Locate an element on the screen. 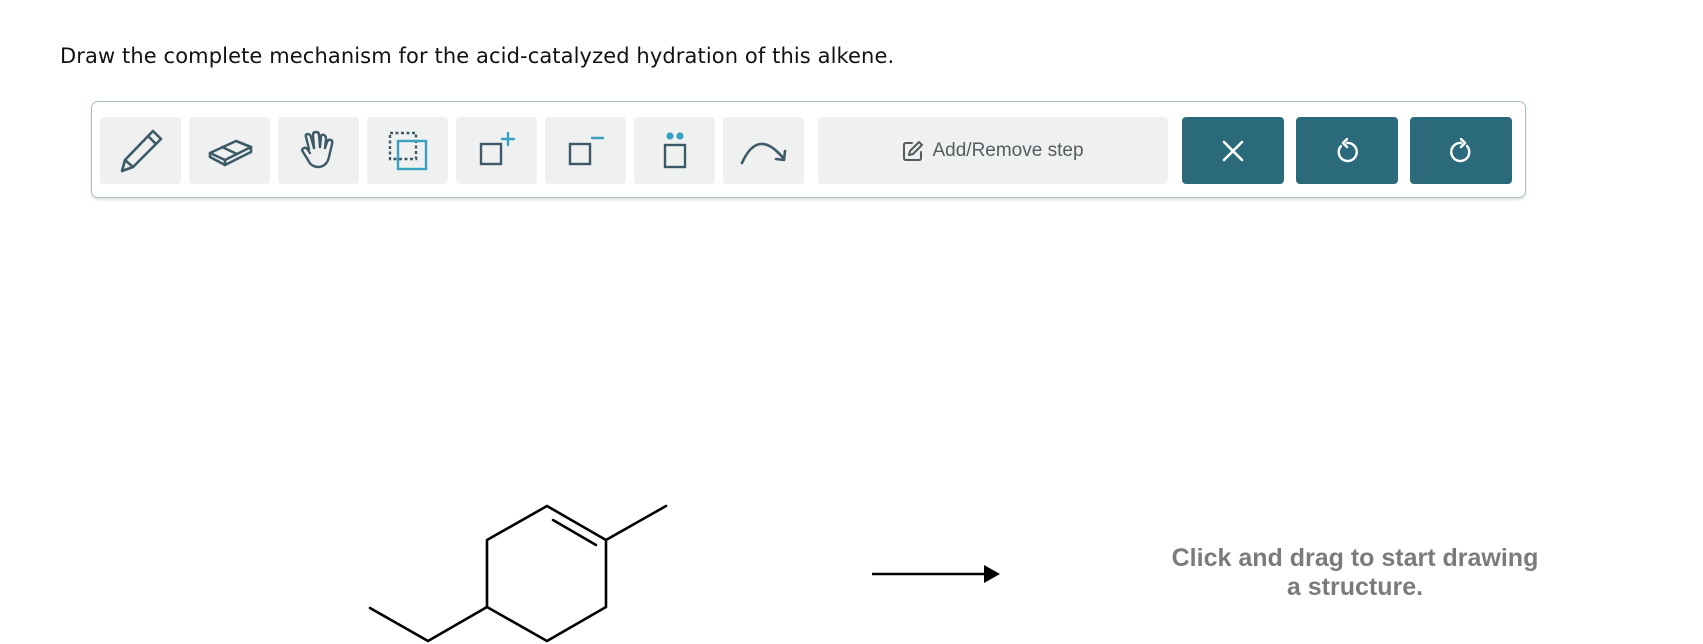 The image size is (1703, 644). undo-button is located at coordinates (1347, 150).